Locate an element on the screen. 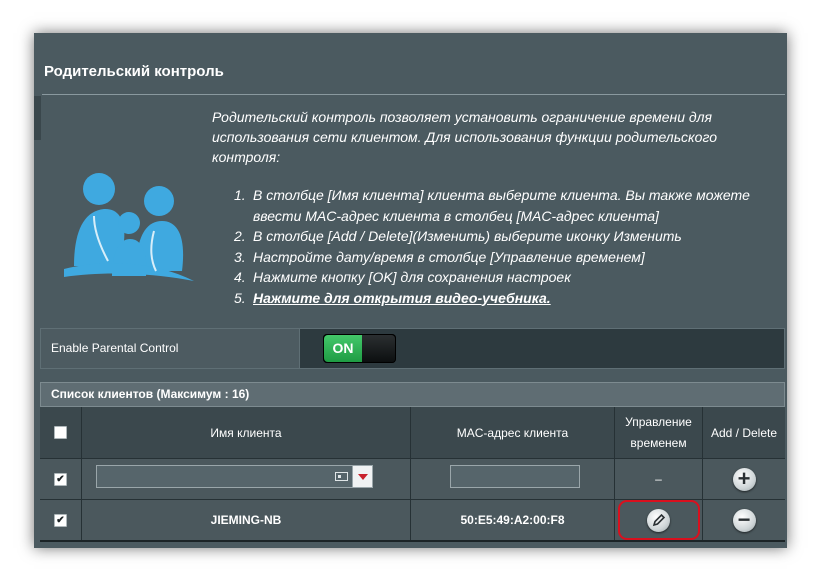 Image resolution: width=819 pixels, height=580 pixels. video-tutorial-link: Нажмите для открытия видео-учебника. is located at coordinates (402, 298).